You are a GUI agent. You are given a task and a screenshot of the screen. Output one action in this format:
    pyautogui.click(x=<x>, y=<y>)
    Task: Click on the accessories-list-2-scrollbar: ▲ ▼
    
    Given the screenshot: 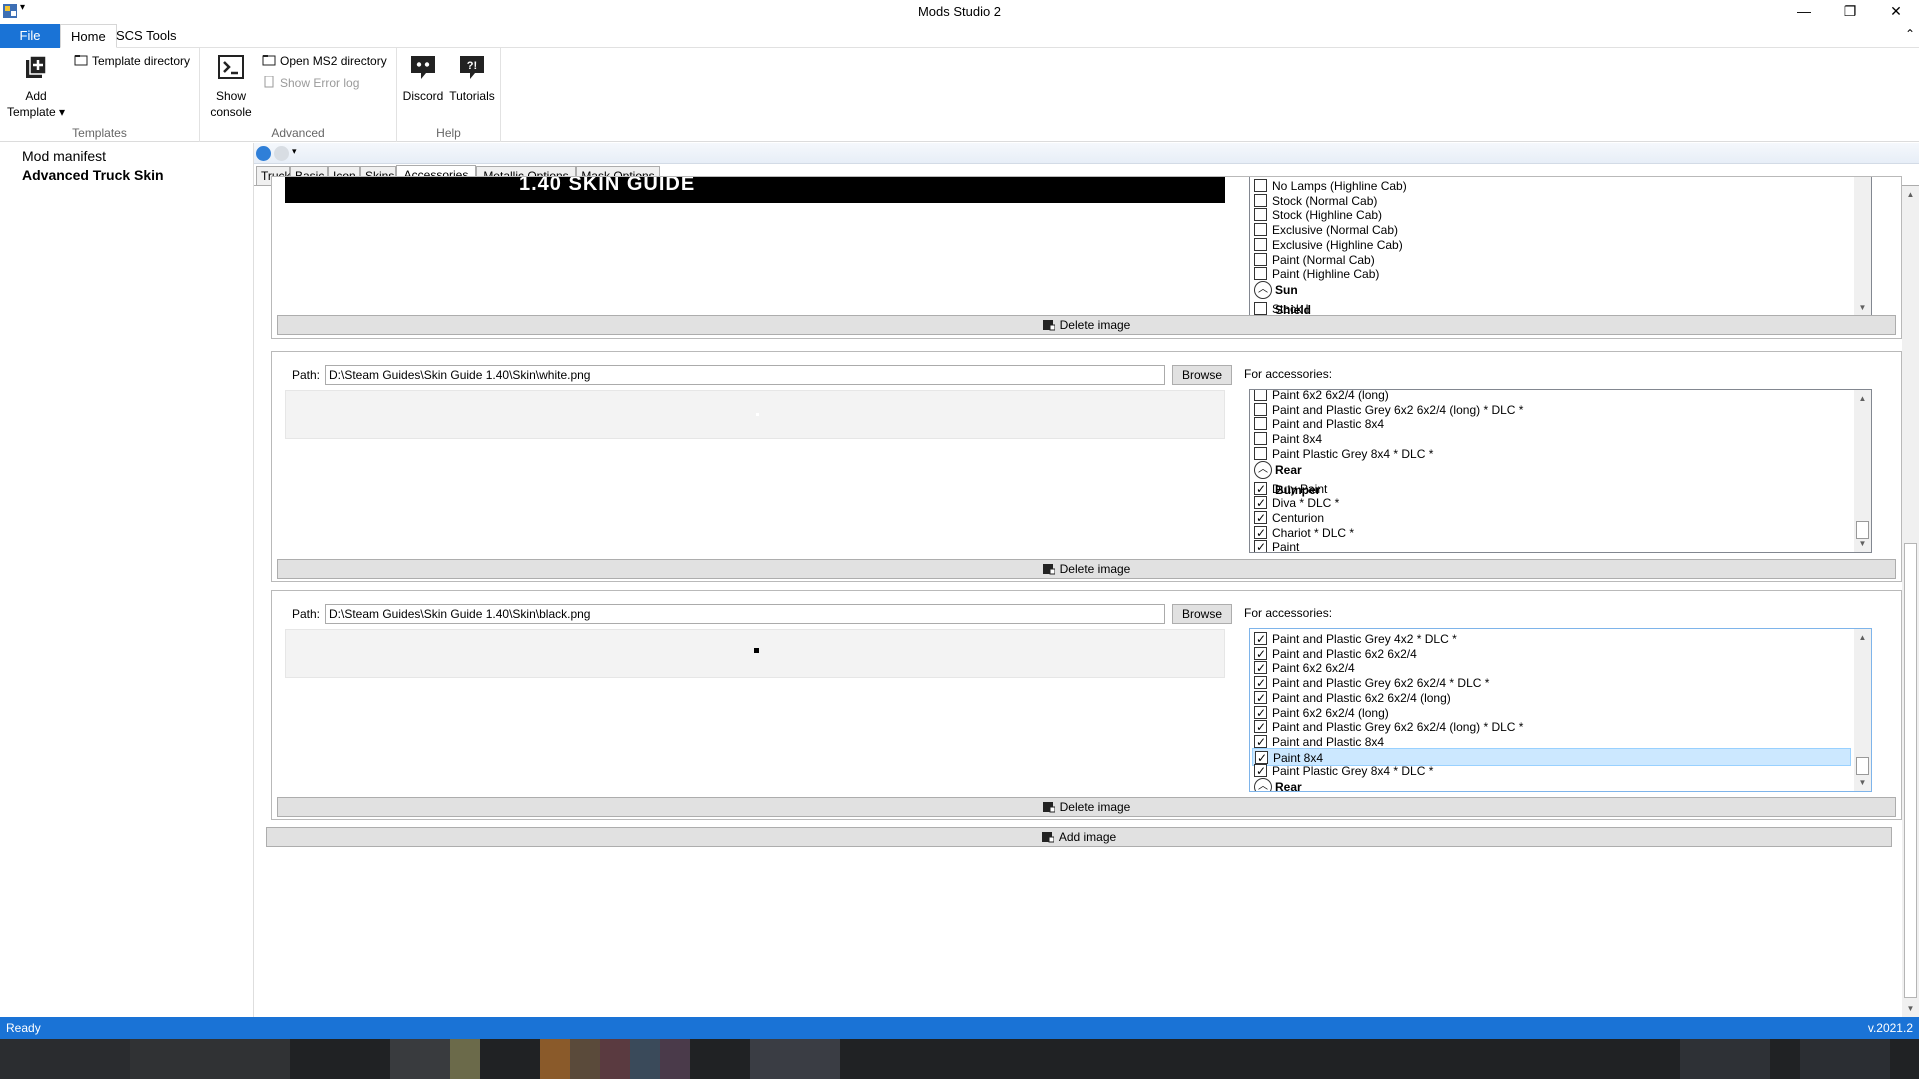 What is the action you would take?
    pyautogui.click(x=1862, y=471)
    